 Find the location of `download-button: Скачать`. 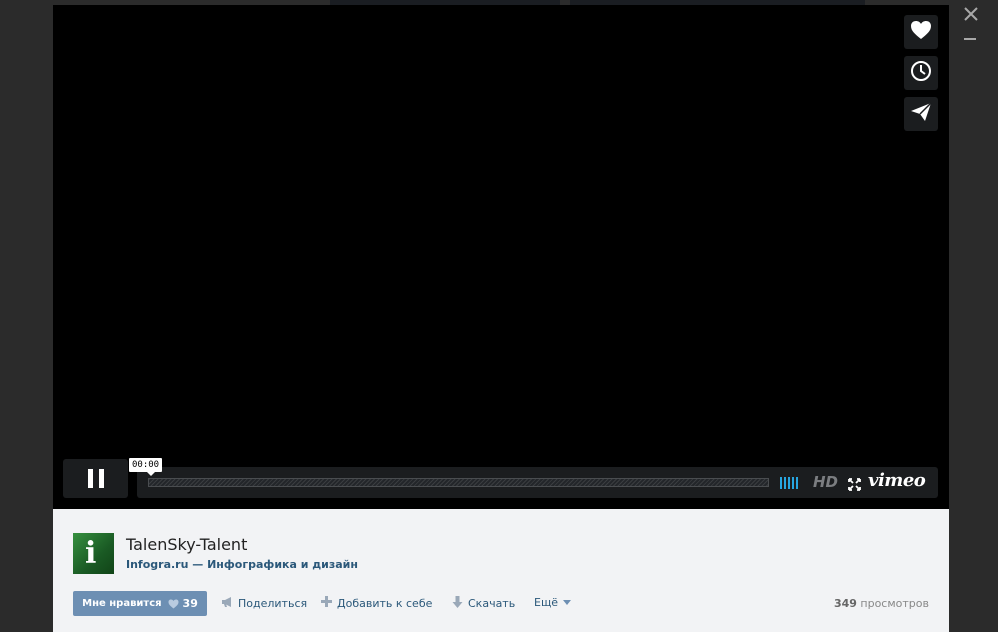

download-button: Скачать is located at coordinates (483, 603).